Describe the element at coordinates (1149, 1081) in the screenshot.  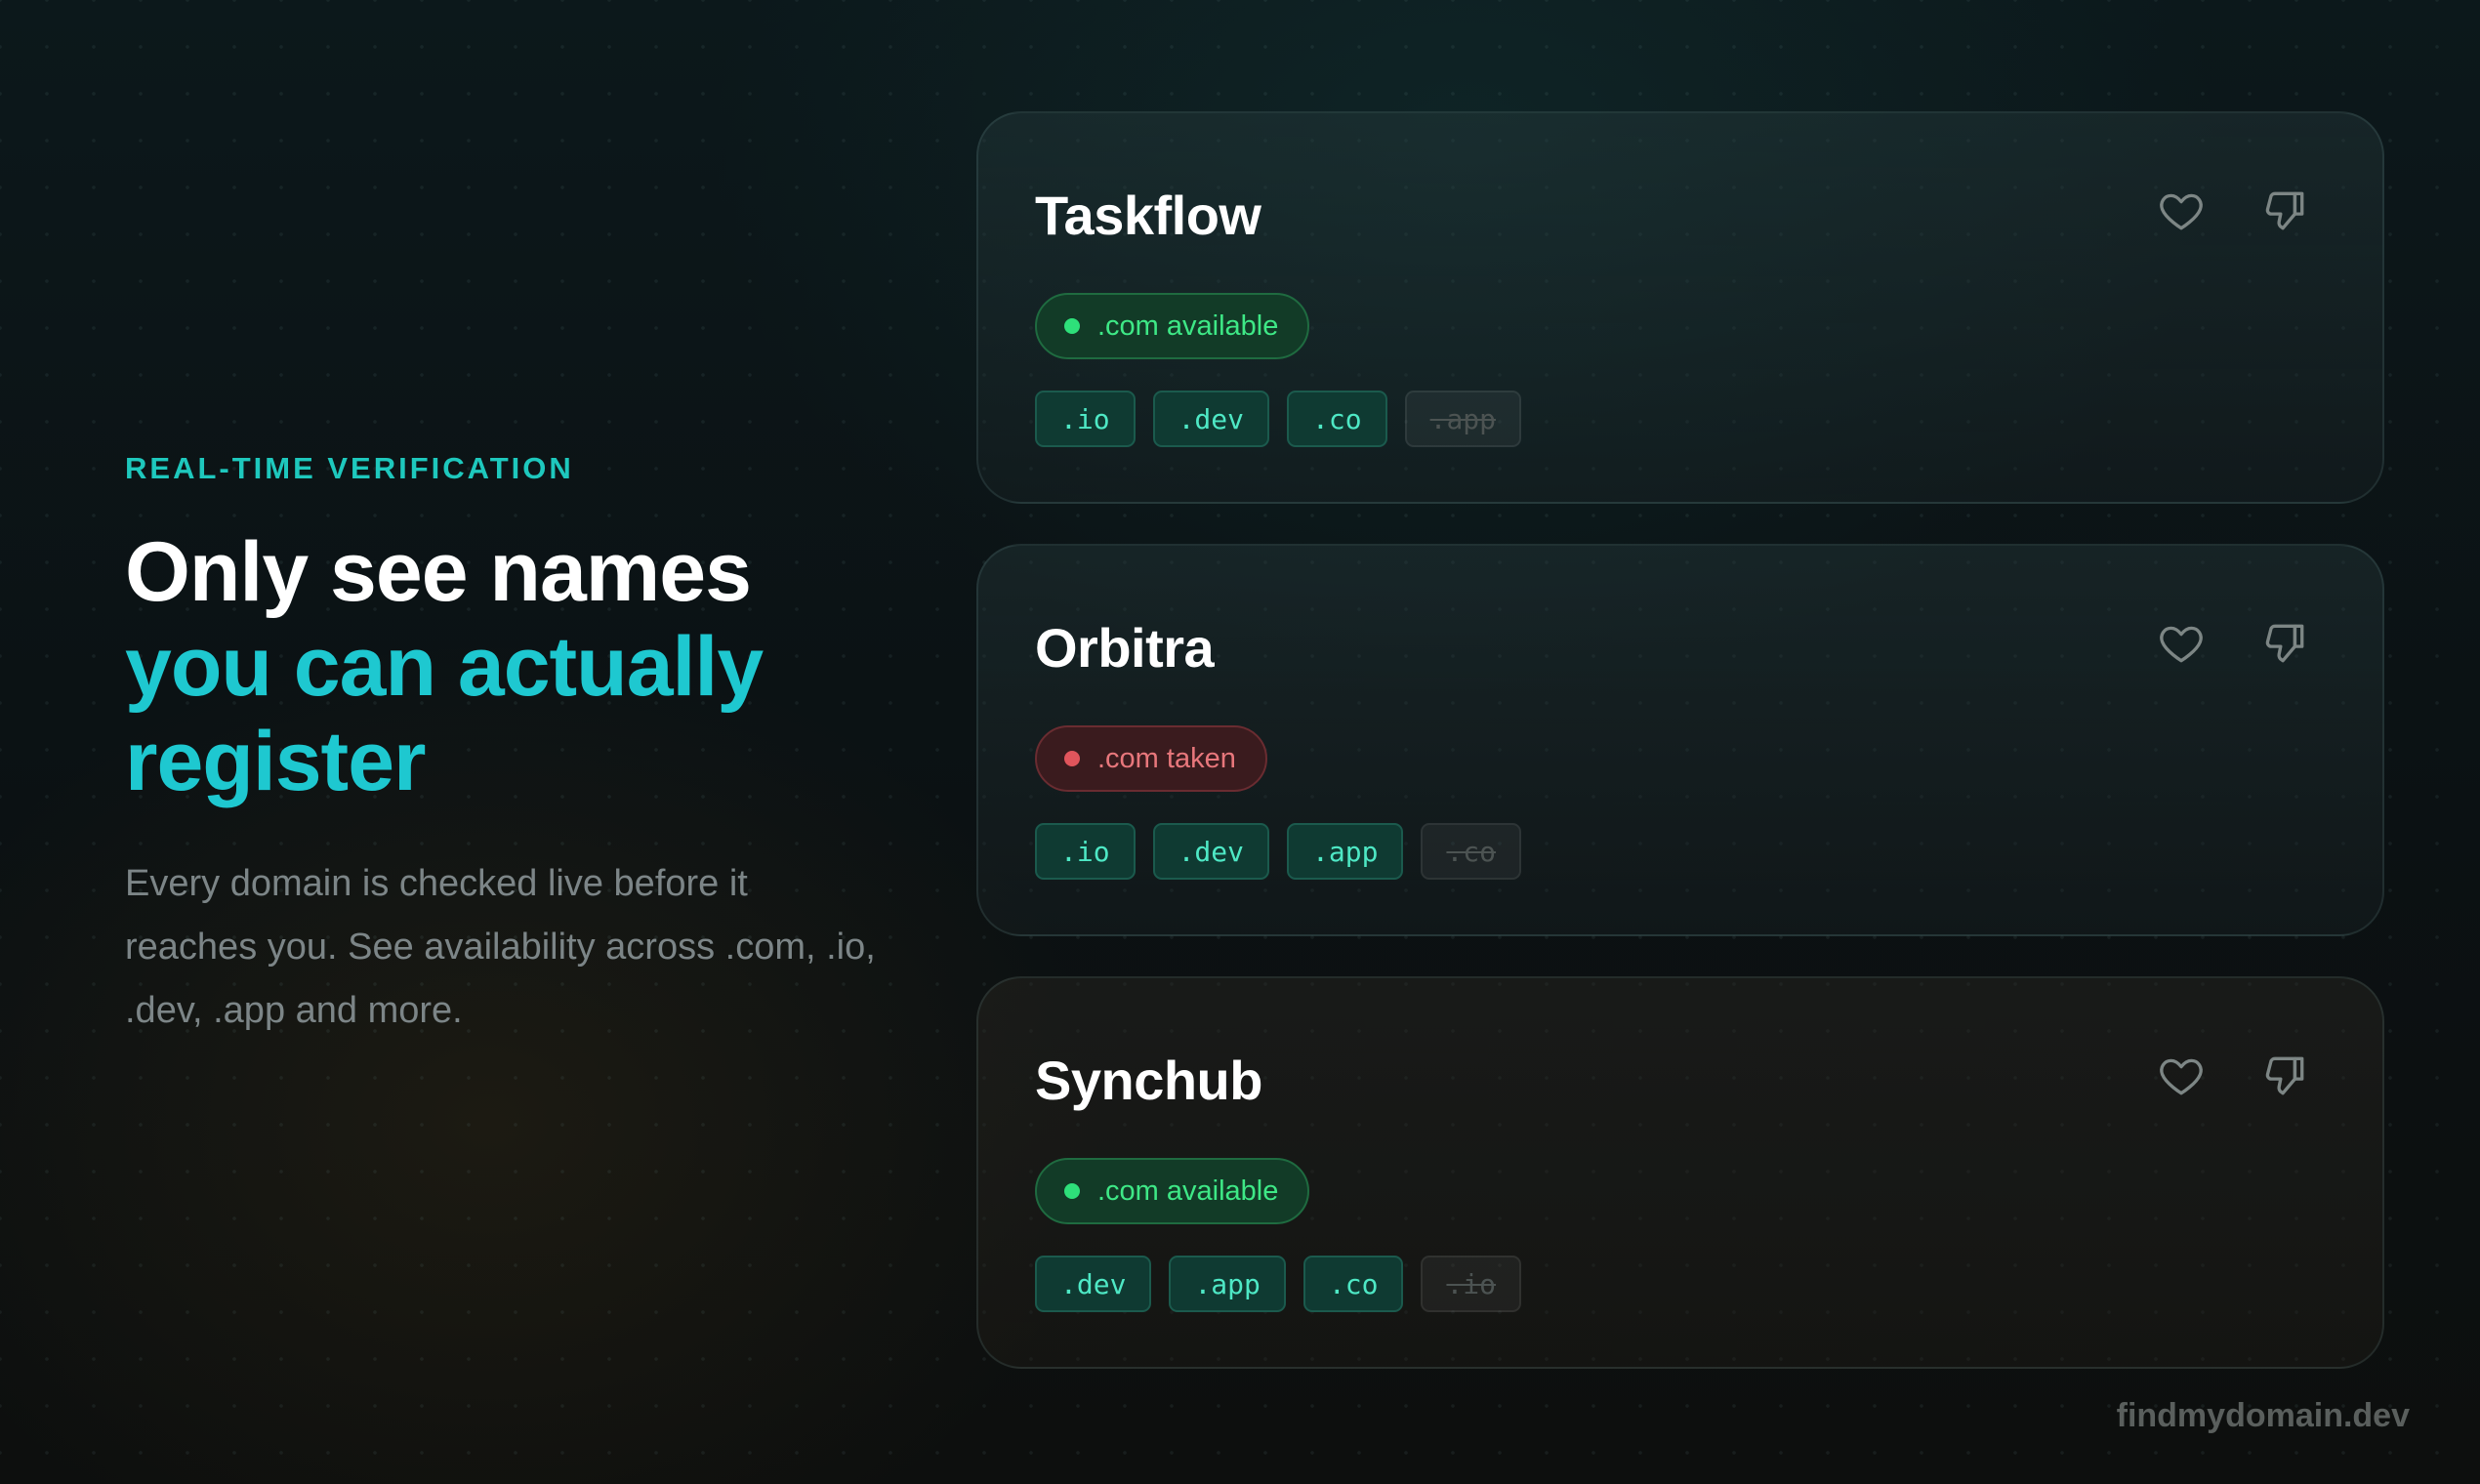
I see `domain-name: Synchub` at that location.